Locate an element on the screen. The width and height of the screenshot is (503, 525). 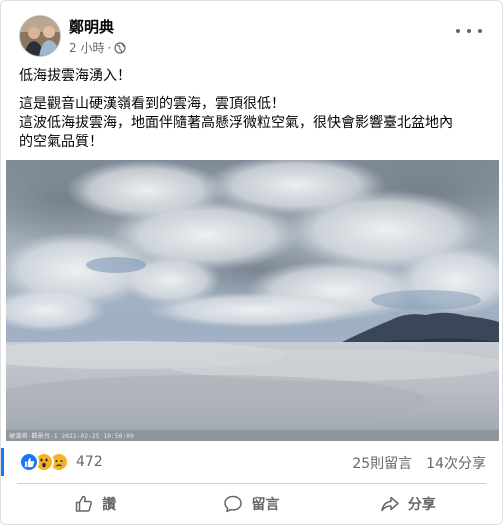
post-meta: 2 小時 · is located at coordinates (97, 47).